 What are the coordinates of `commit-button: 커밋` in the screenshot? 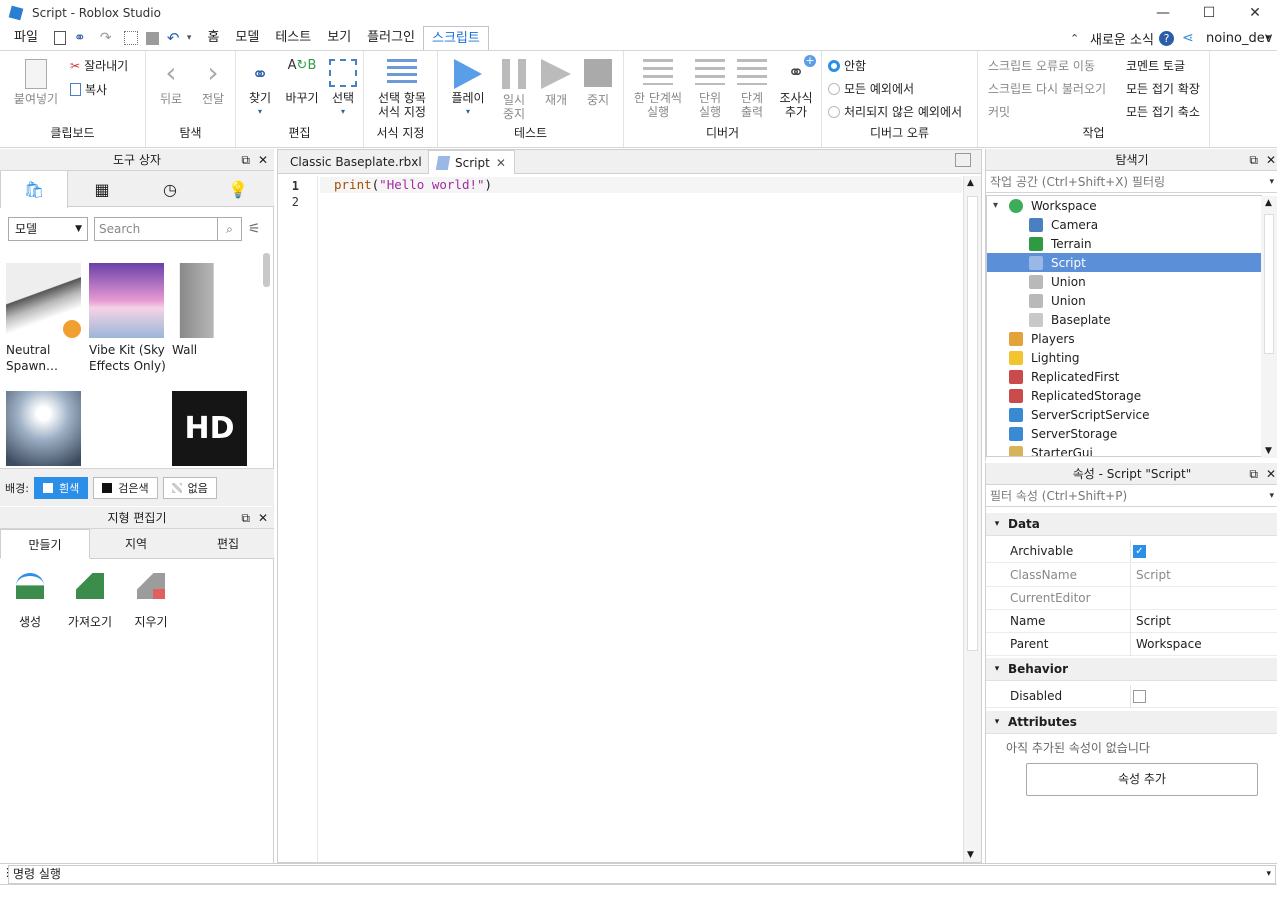 It's located at (999, 111).